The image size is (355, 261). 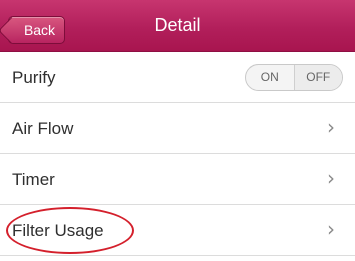 What do you see at coordinates (317, 77) in the screenshot?
I see `toggle-off-option: OFF` at bounding box center [317, 77].